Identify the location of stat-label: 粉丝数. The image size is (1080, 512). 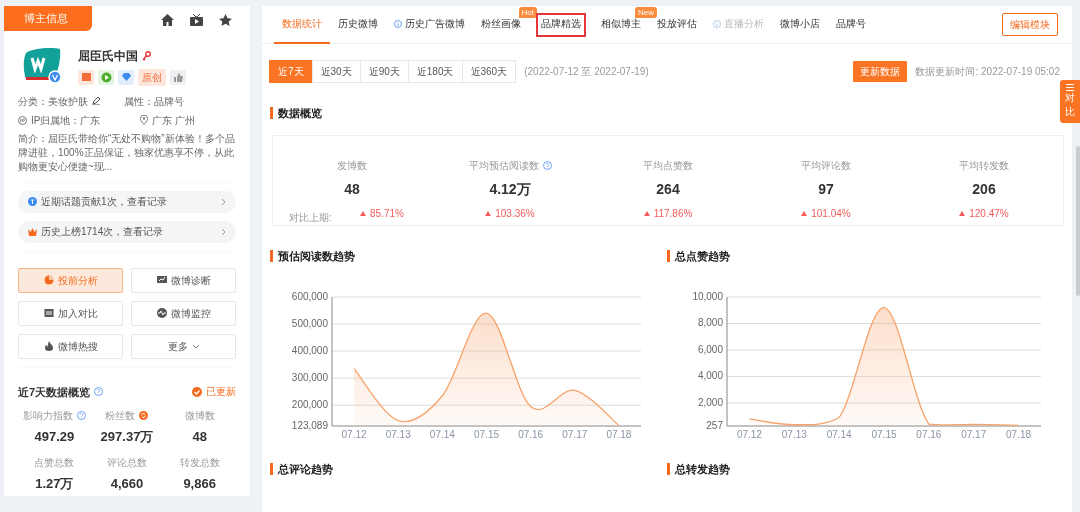
(120, 416).